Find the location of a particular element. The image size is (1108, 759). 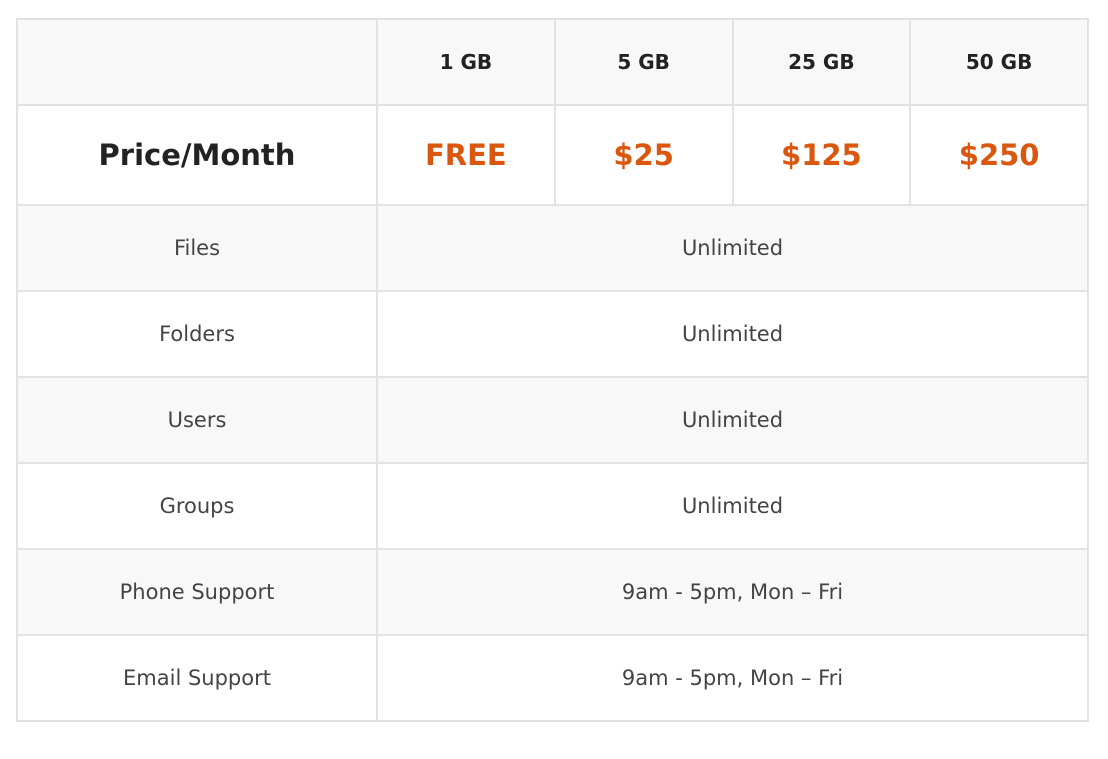

price-row: Price/Month FREE $25 $125 $250 is located at coordinates (552, 155).